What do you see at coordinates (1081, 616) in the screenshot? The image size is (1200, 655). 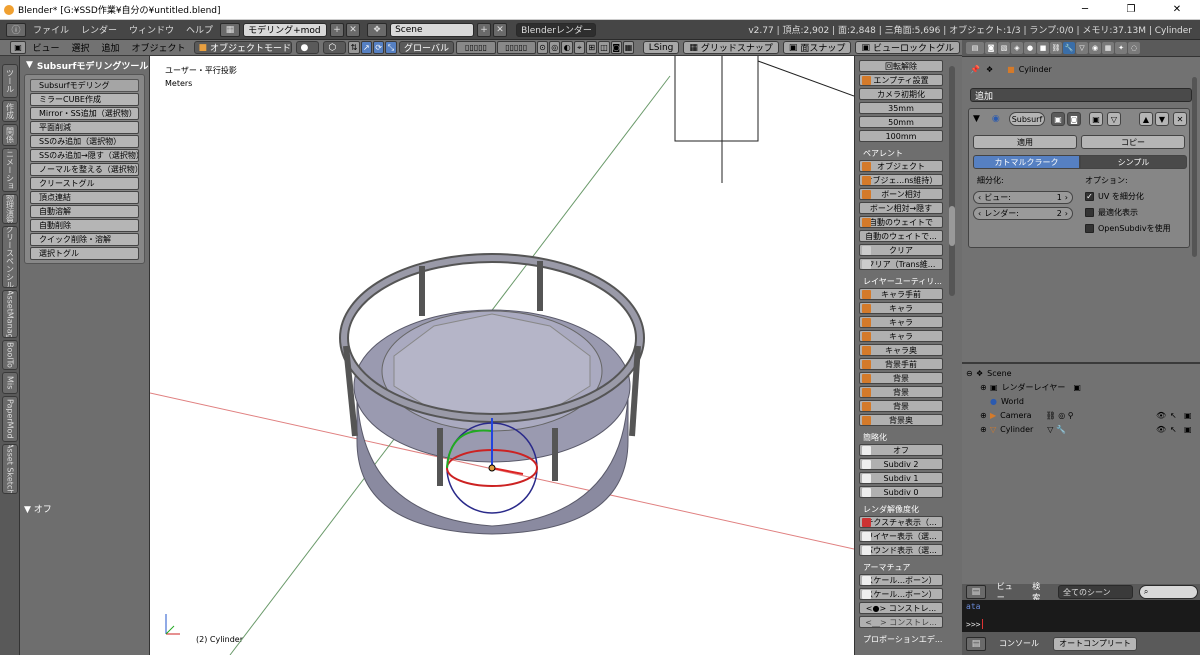 I see `python-console: ata >>>` at bounding box center [1081, 616].